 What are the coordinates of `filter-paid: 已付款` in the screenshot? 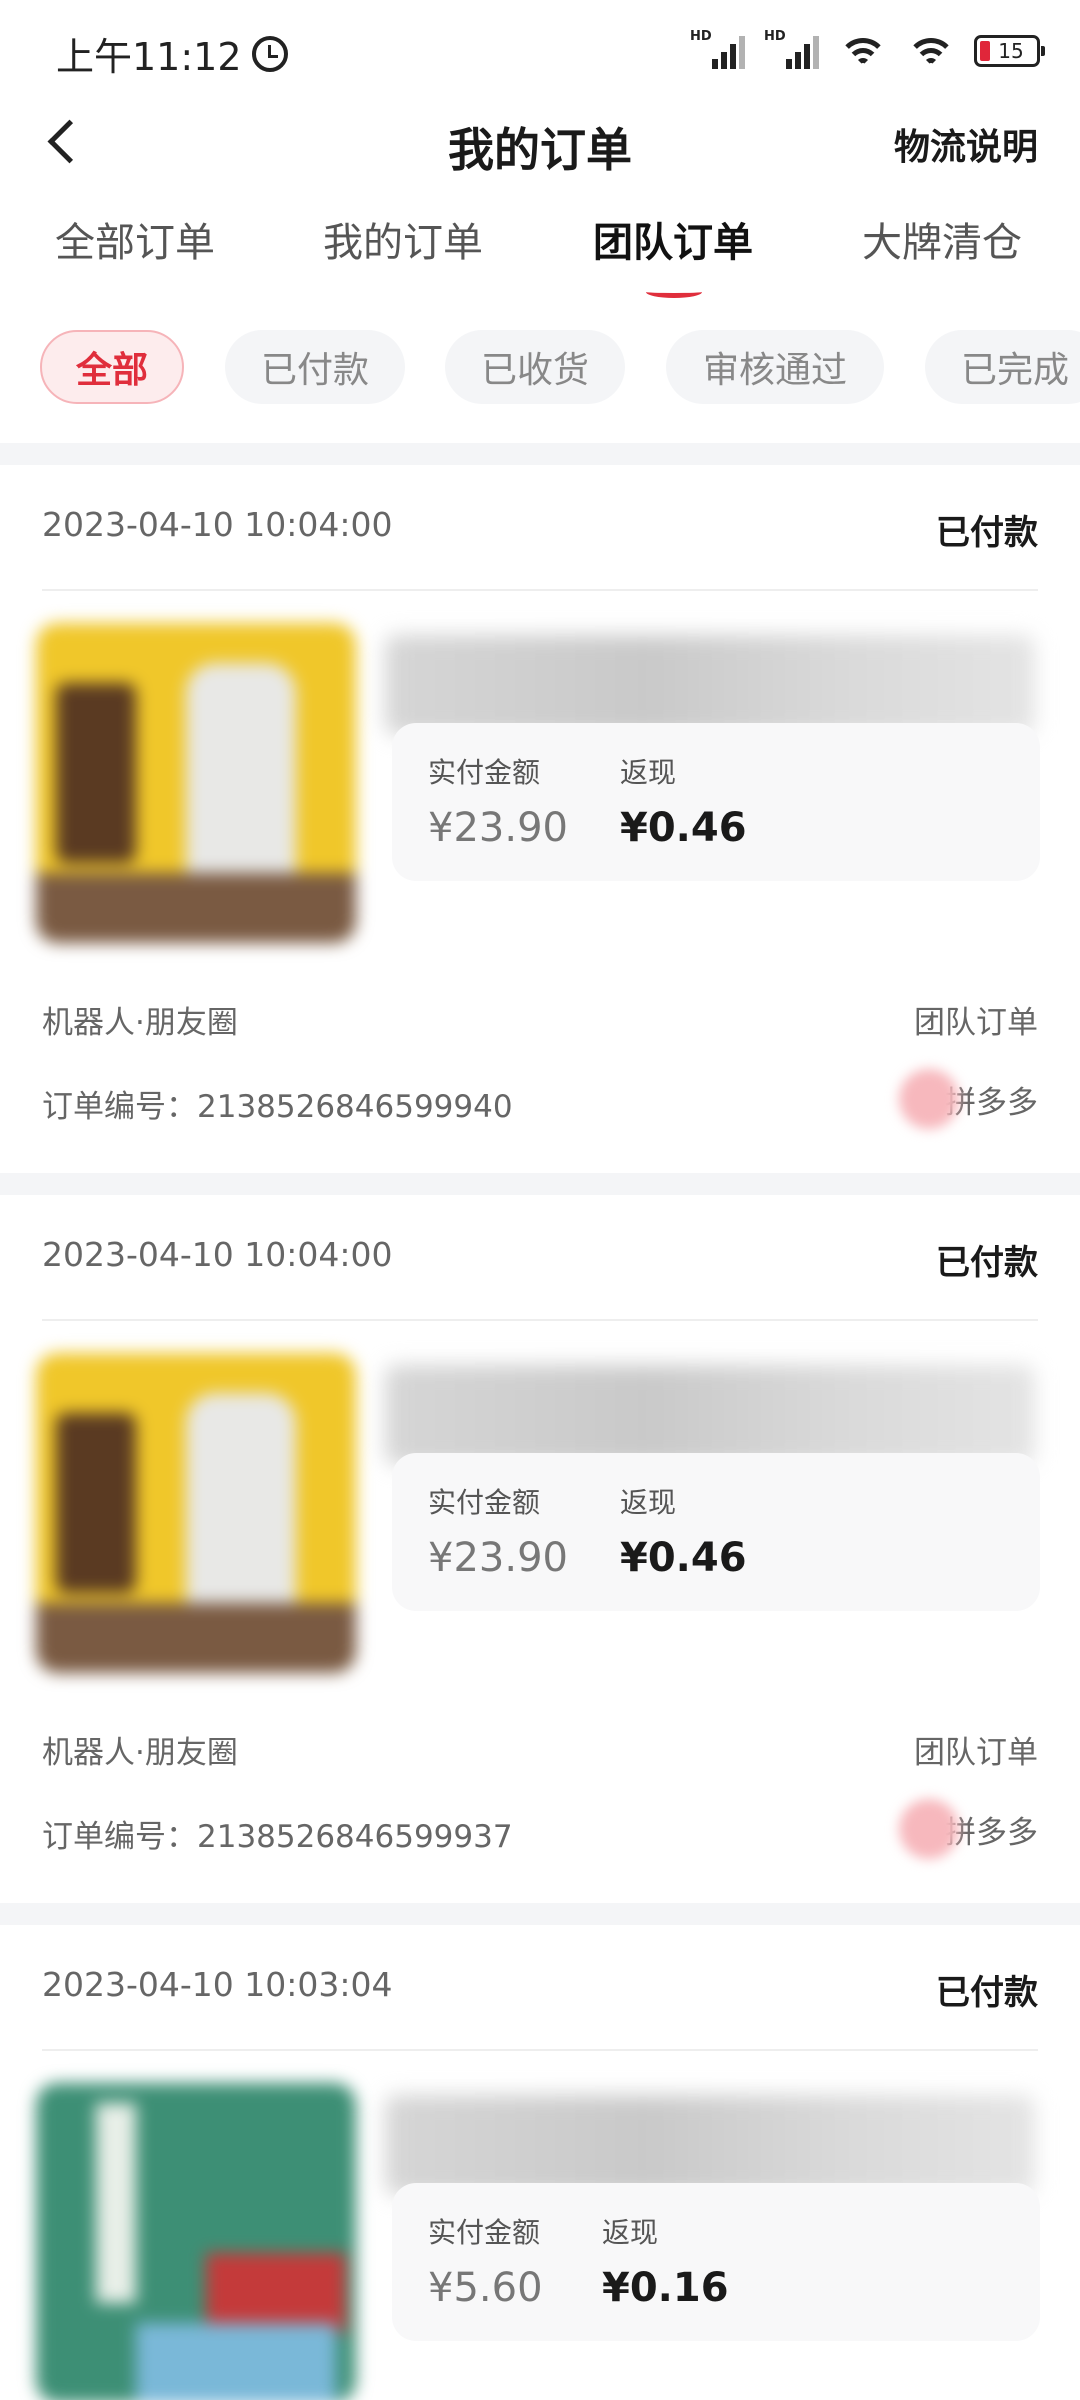 It's located at (315, 367).